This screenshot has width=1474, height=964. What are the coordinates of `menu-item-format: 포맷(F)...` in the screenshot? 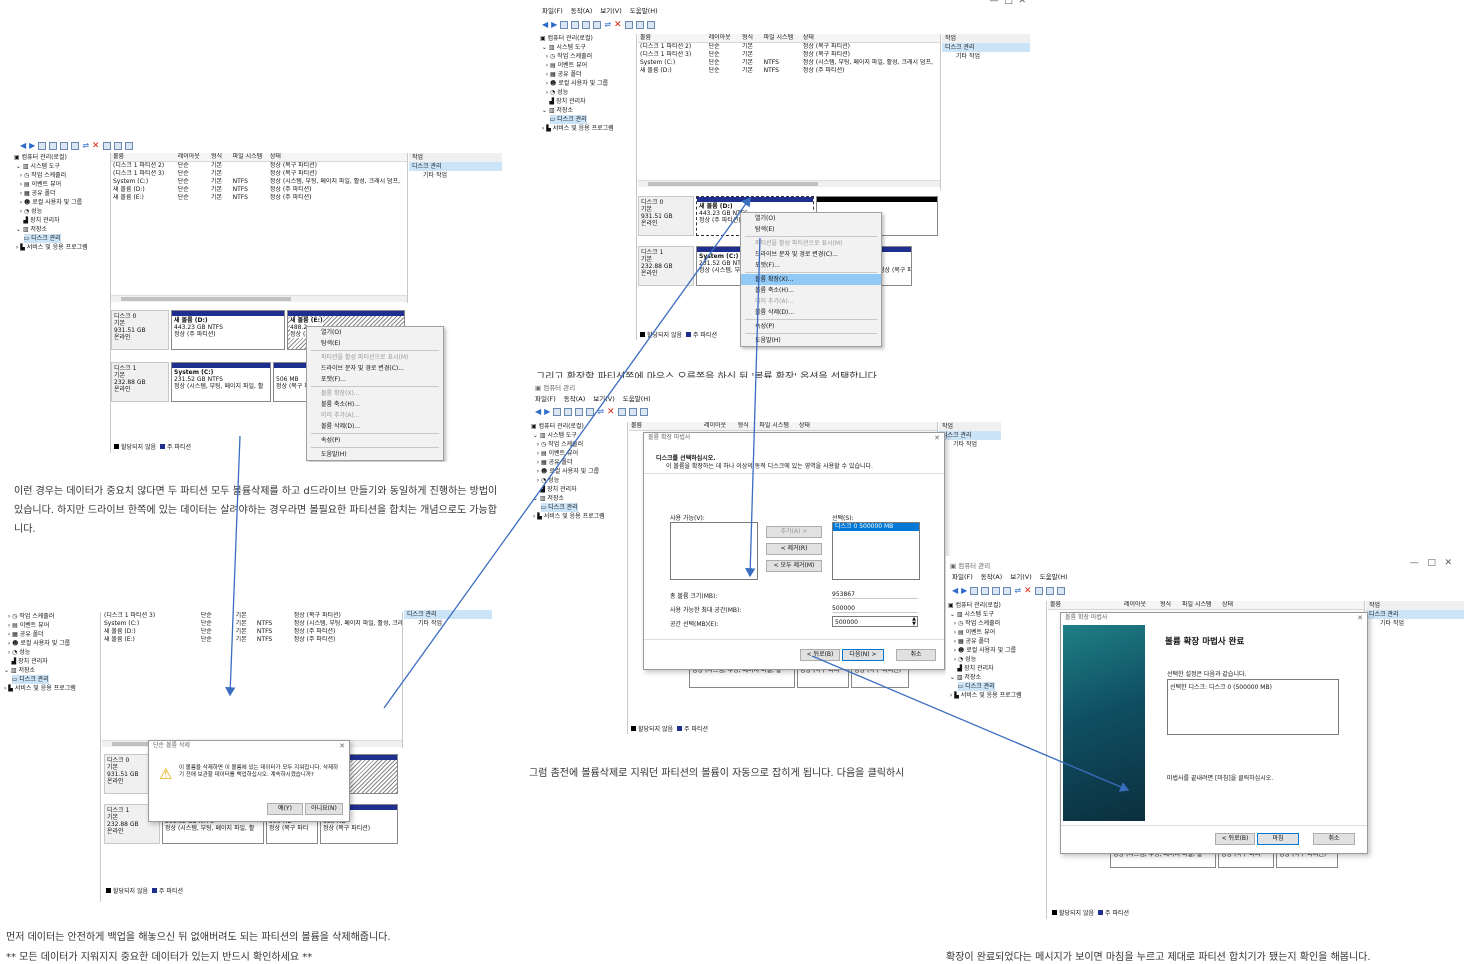 It's located at (375, 379).